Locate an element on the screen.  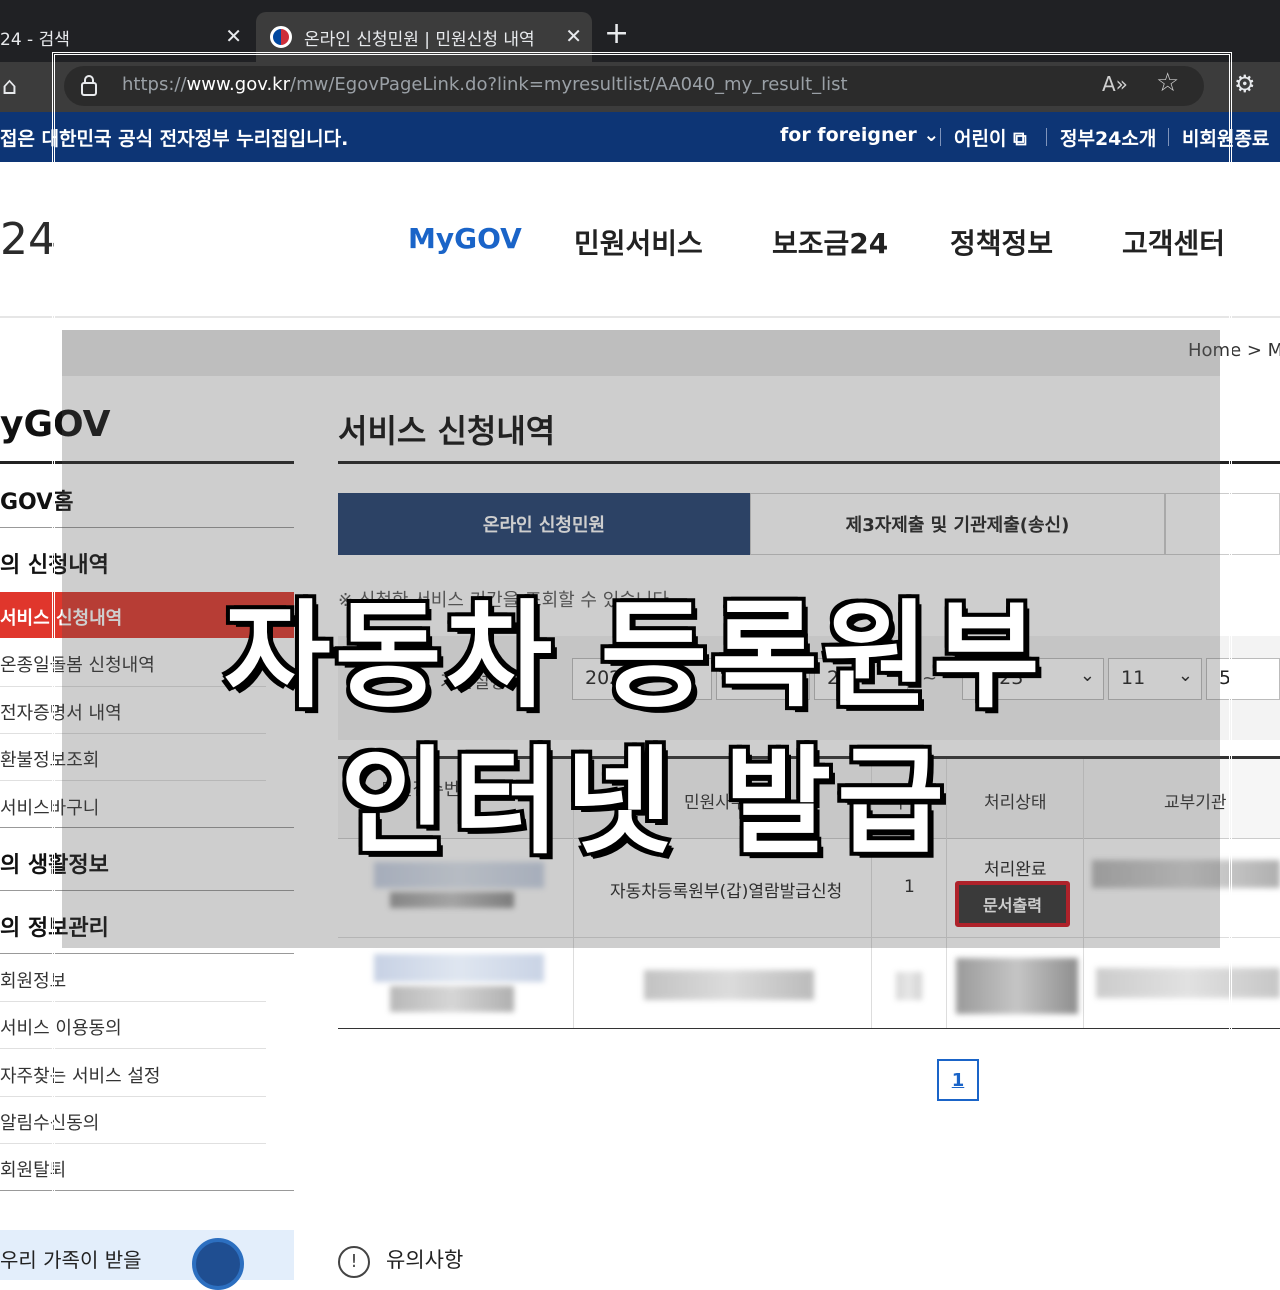
nav-subsidy24: 보조금24 is located at coordinates (830, 242).